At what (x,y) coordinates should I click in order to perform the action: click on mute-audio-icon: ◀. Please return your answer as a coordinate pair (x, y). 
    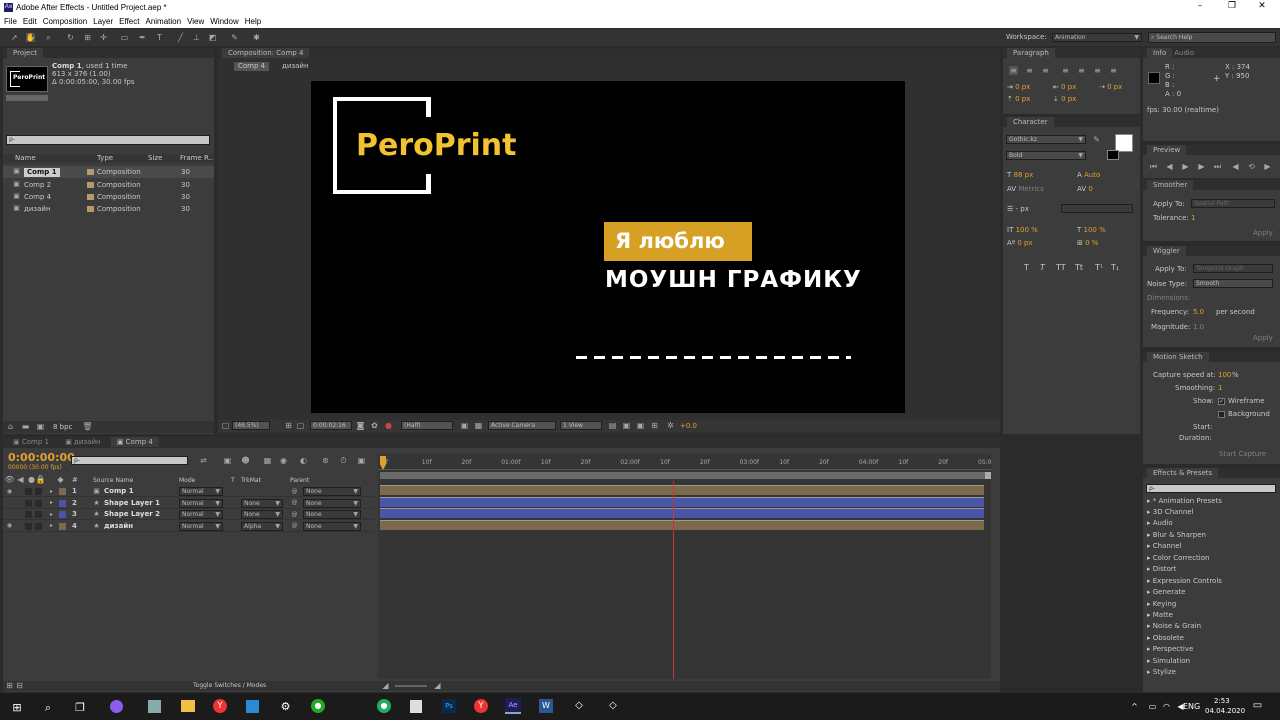
    Looking at the image, I should click on (1235, 166).